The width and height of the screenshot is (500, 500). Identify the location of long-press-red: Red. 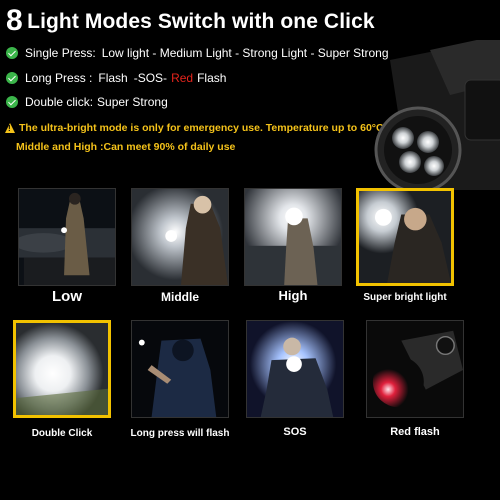
(182, 78).